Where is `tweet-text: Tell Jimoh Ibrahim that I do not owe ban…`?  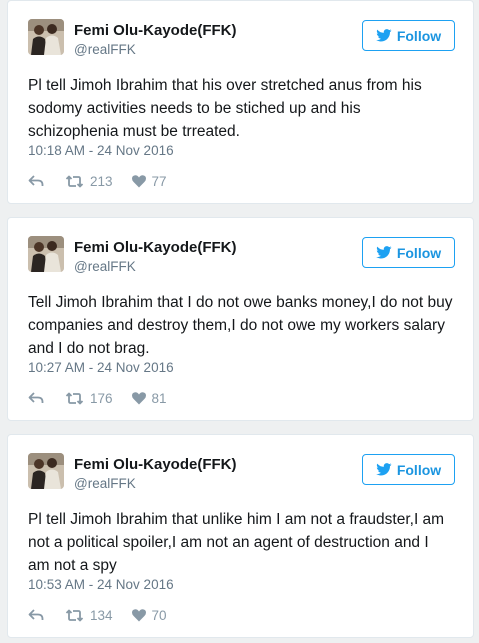 tweet-text: Tell Jimoh Ibrahim that I do not owe ban… is located at coordinates (240, 325).